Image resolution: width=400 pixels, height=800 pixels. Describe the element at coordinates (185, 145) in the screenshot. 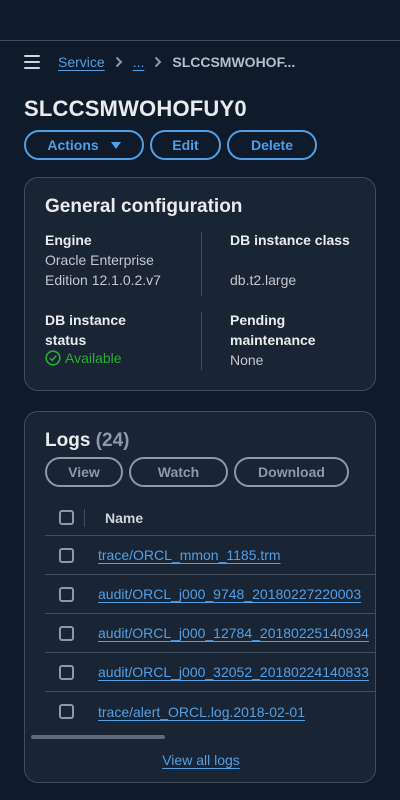

I see `edit-button: Edit` at that location.